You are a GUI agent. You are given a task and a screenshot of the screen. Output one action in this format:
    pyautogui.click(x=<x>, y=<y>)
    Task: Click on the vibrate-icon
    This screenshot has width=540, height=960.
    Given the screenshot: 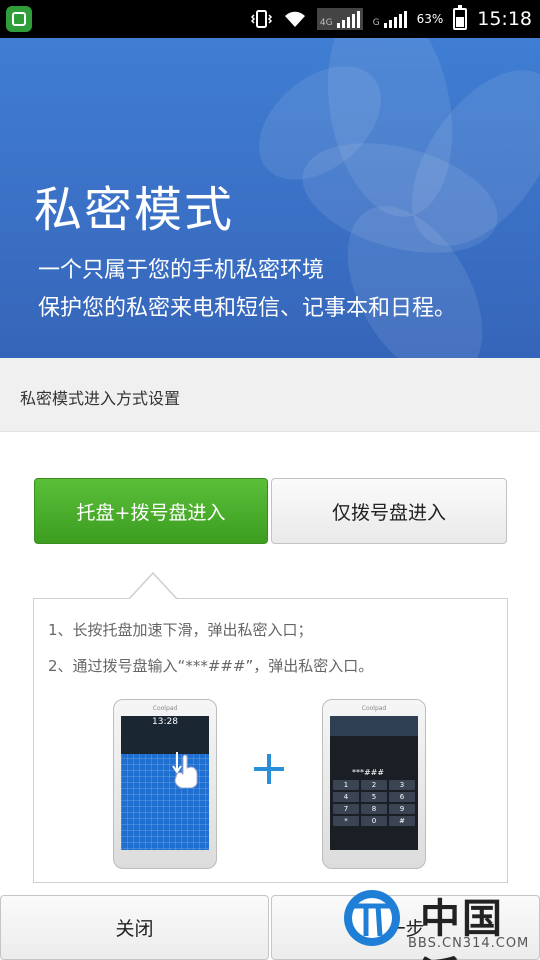 What is the action you would take?
    pyautogui.click(x=261, y=19)
    